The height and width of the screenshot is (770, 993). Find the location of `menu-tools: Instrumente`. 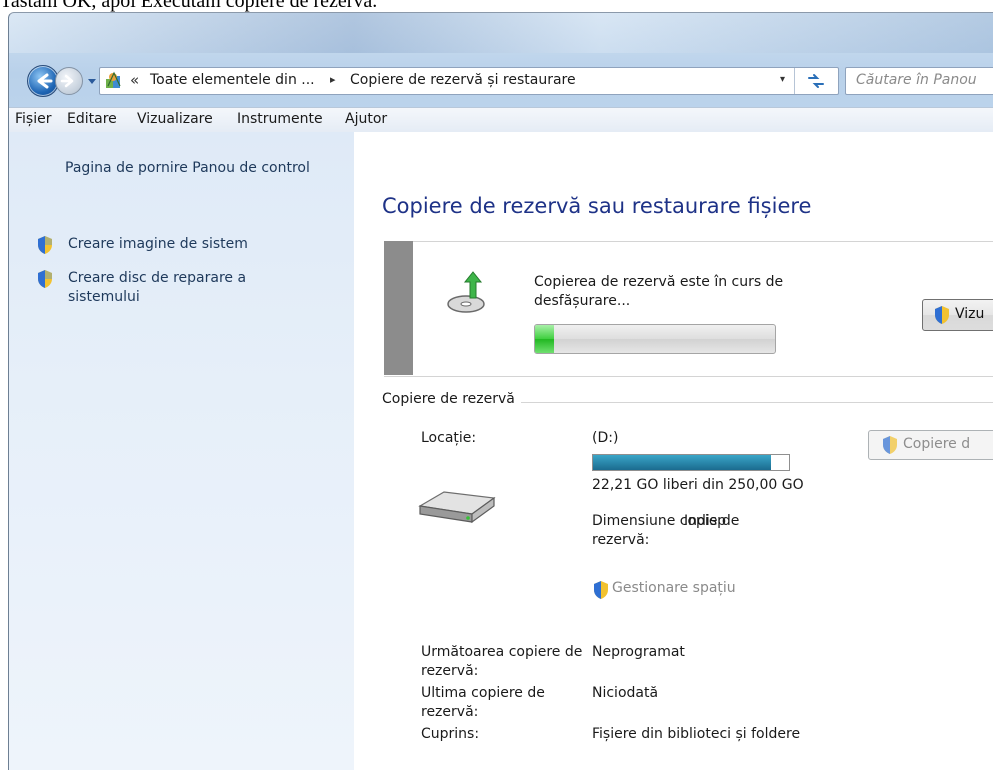

menu-tools: Instrumente is located at coordinates (280, 119).